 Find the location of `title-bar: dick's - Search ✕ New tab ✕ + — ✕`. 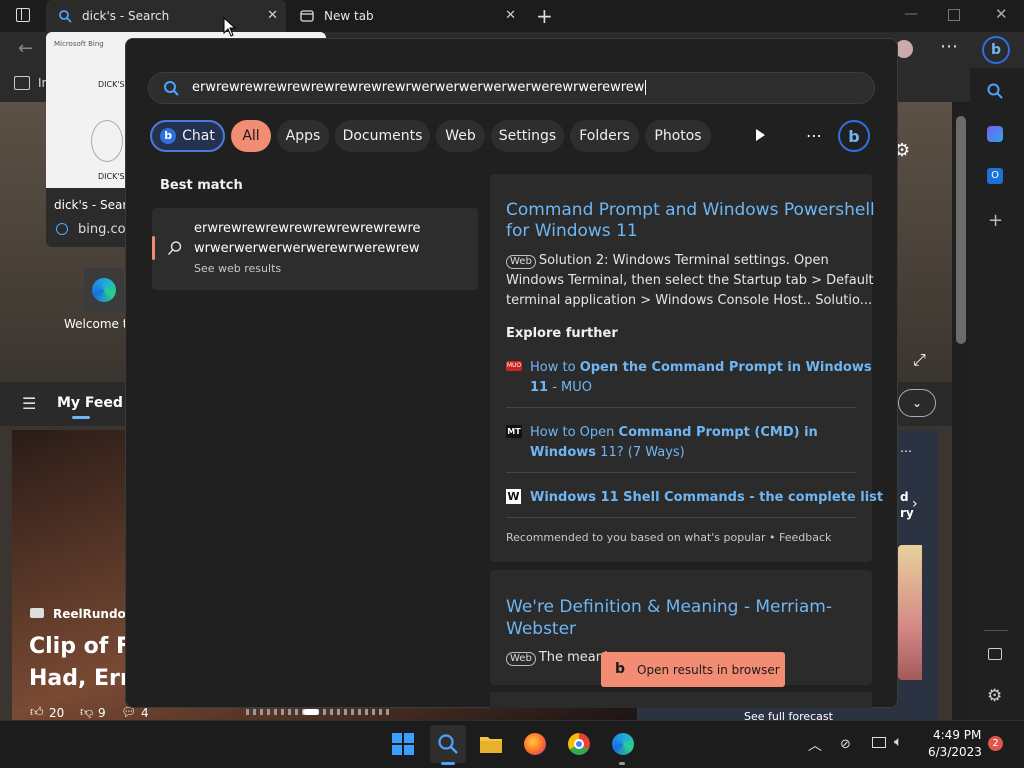

title-bar: dick's - Search ✕ New tab ✕ + — ✕ is located at coordinates (512, 16).